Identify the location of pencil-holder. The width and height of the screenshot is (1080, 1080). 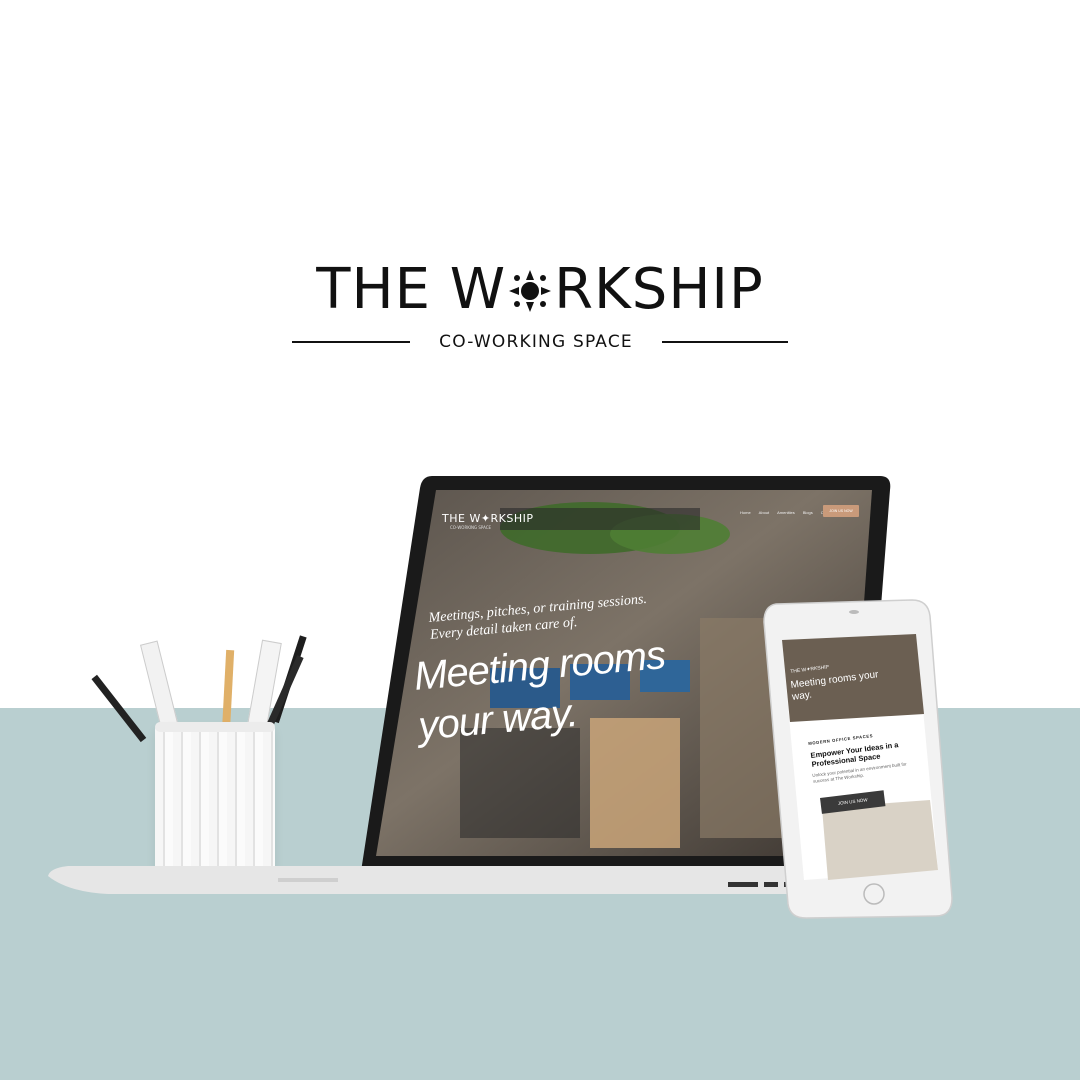
(215, 801).